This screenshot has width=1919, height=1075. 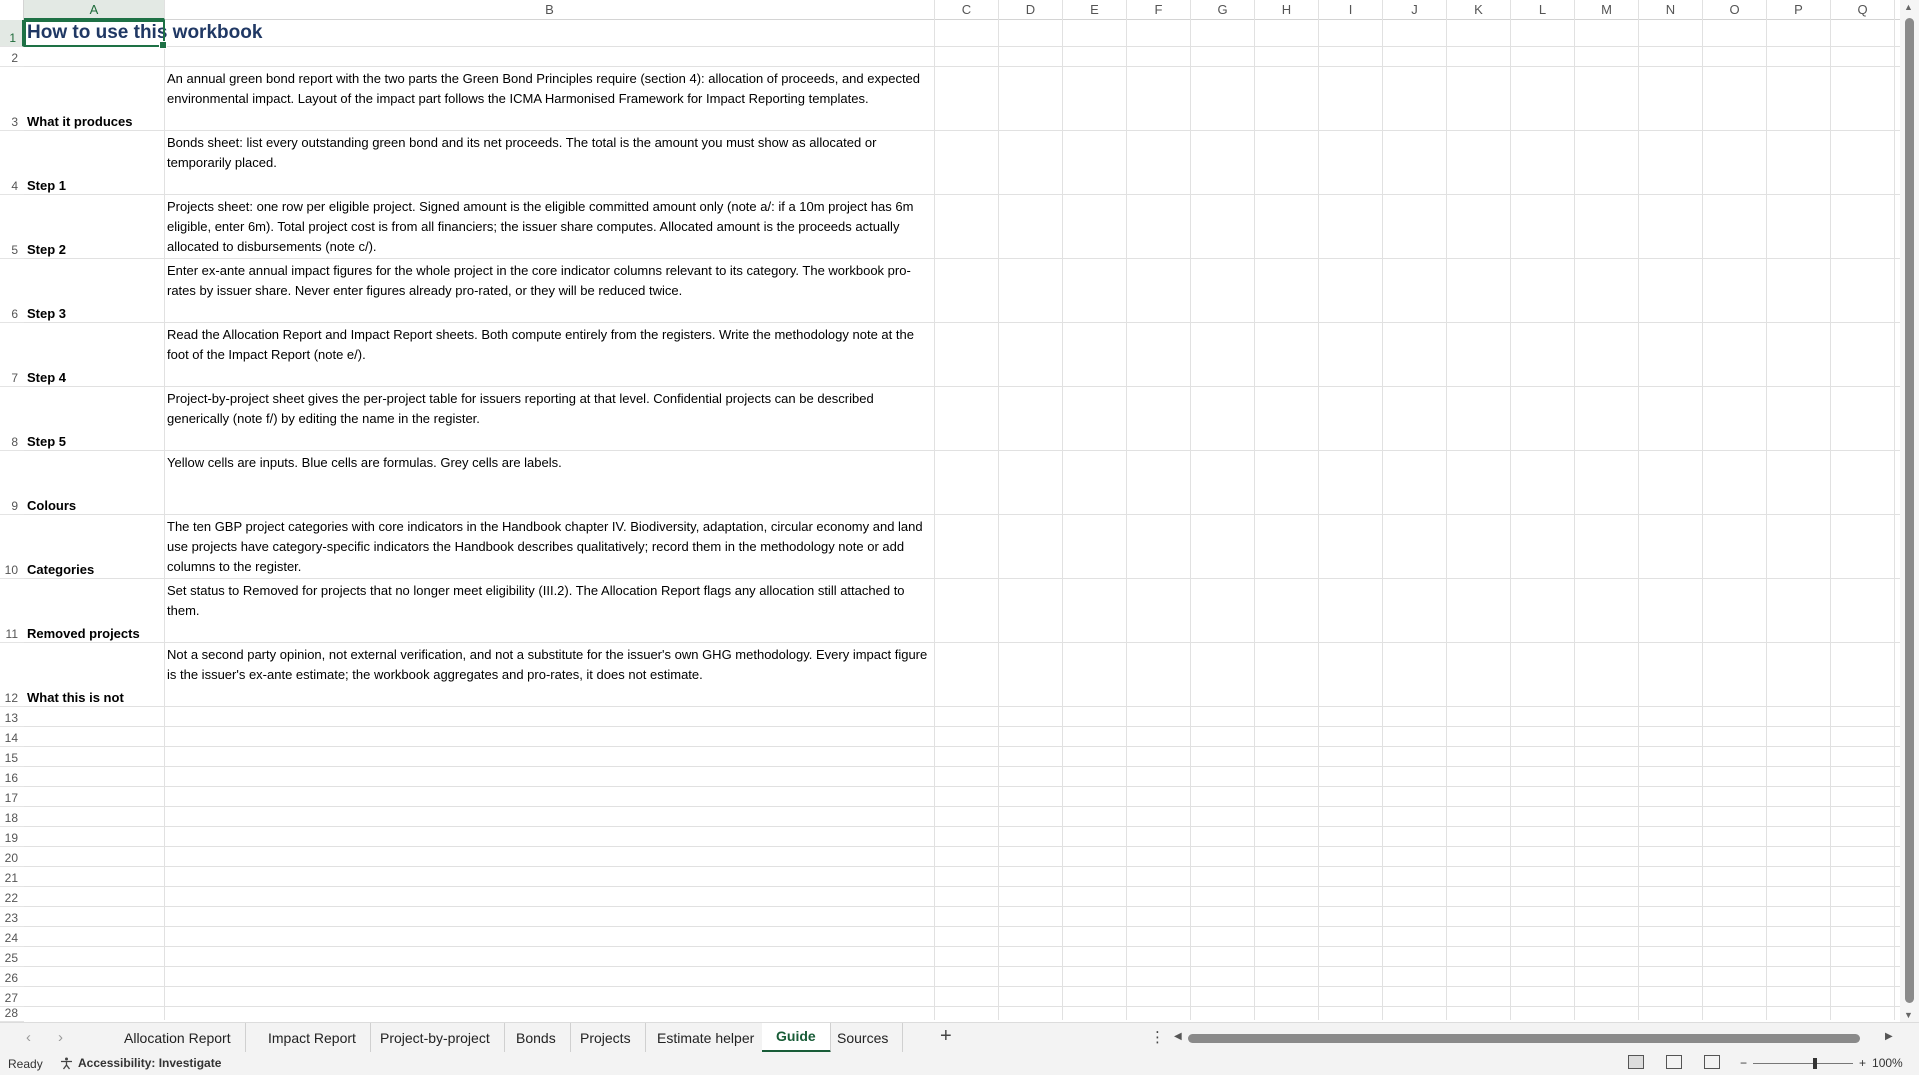 What do you see at coordinates (12, 99) in the screenshot?
I see `row-header-3: 3` at bounding box center [12, 99].